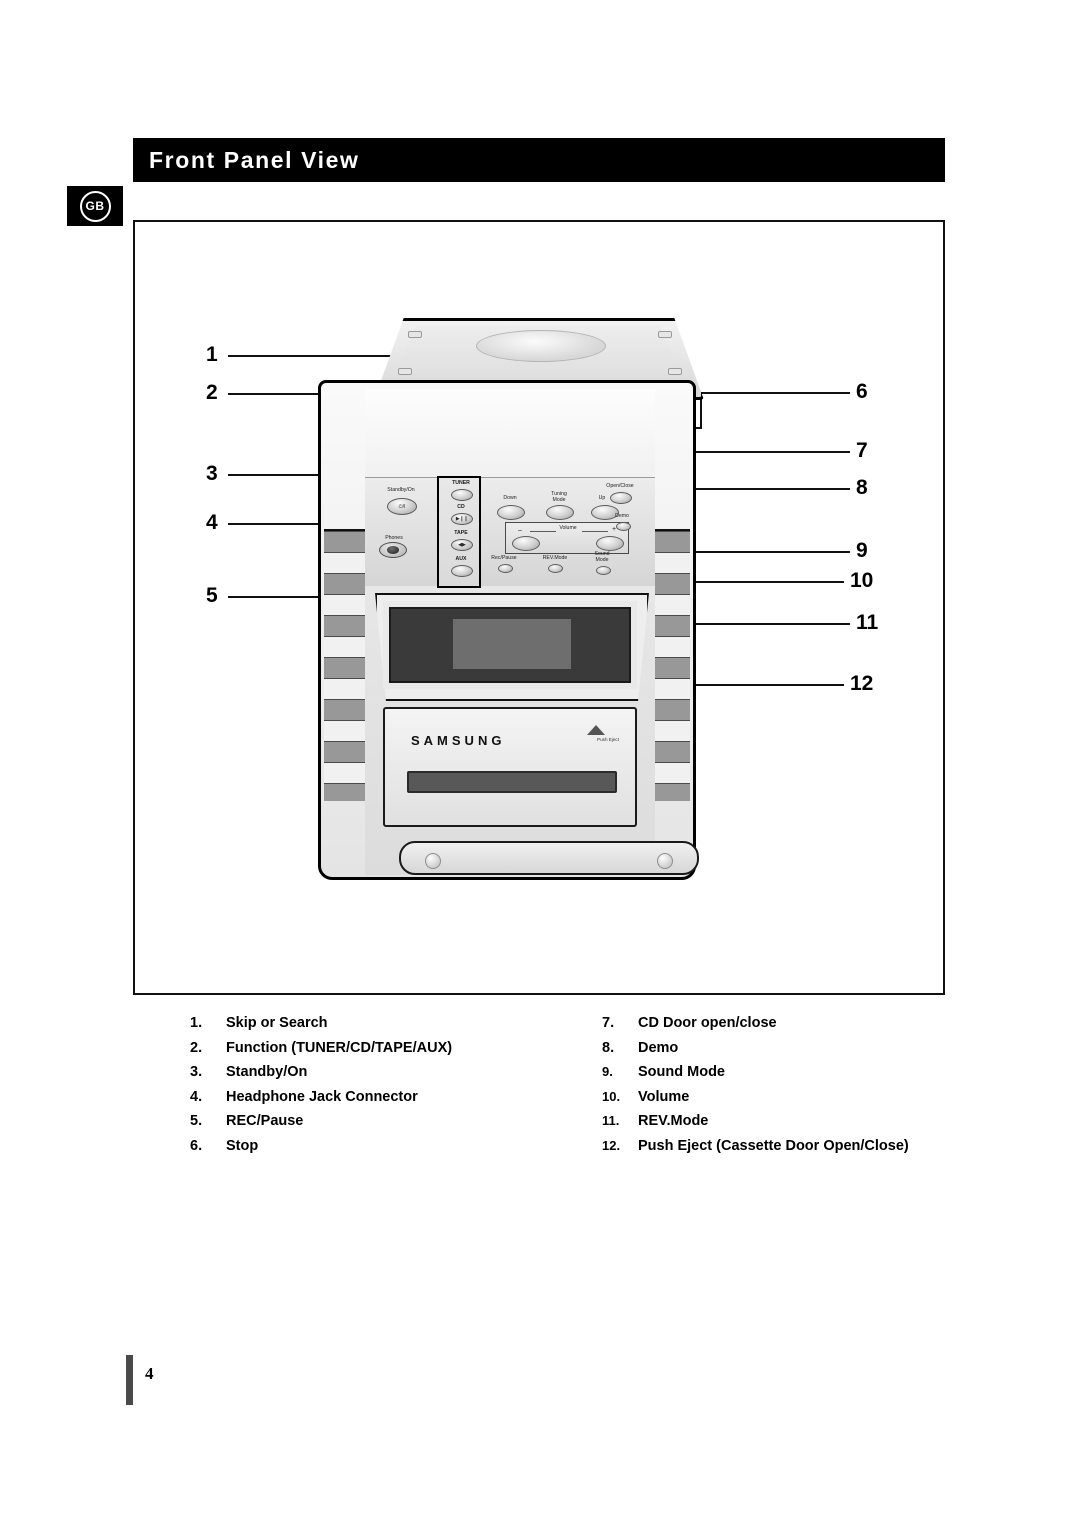 This screenshot has width=1080, height=1528. Describe the element at coordinates (149, 1373) in the screenshot. I see `page-number: 4` at that location.